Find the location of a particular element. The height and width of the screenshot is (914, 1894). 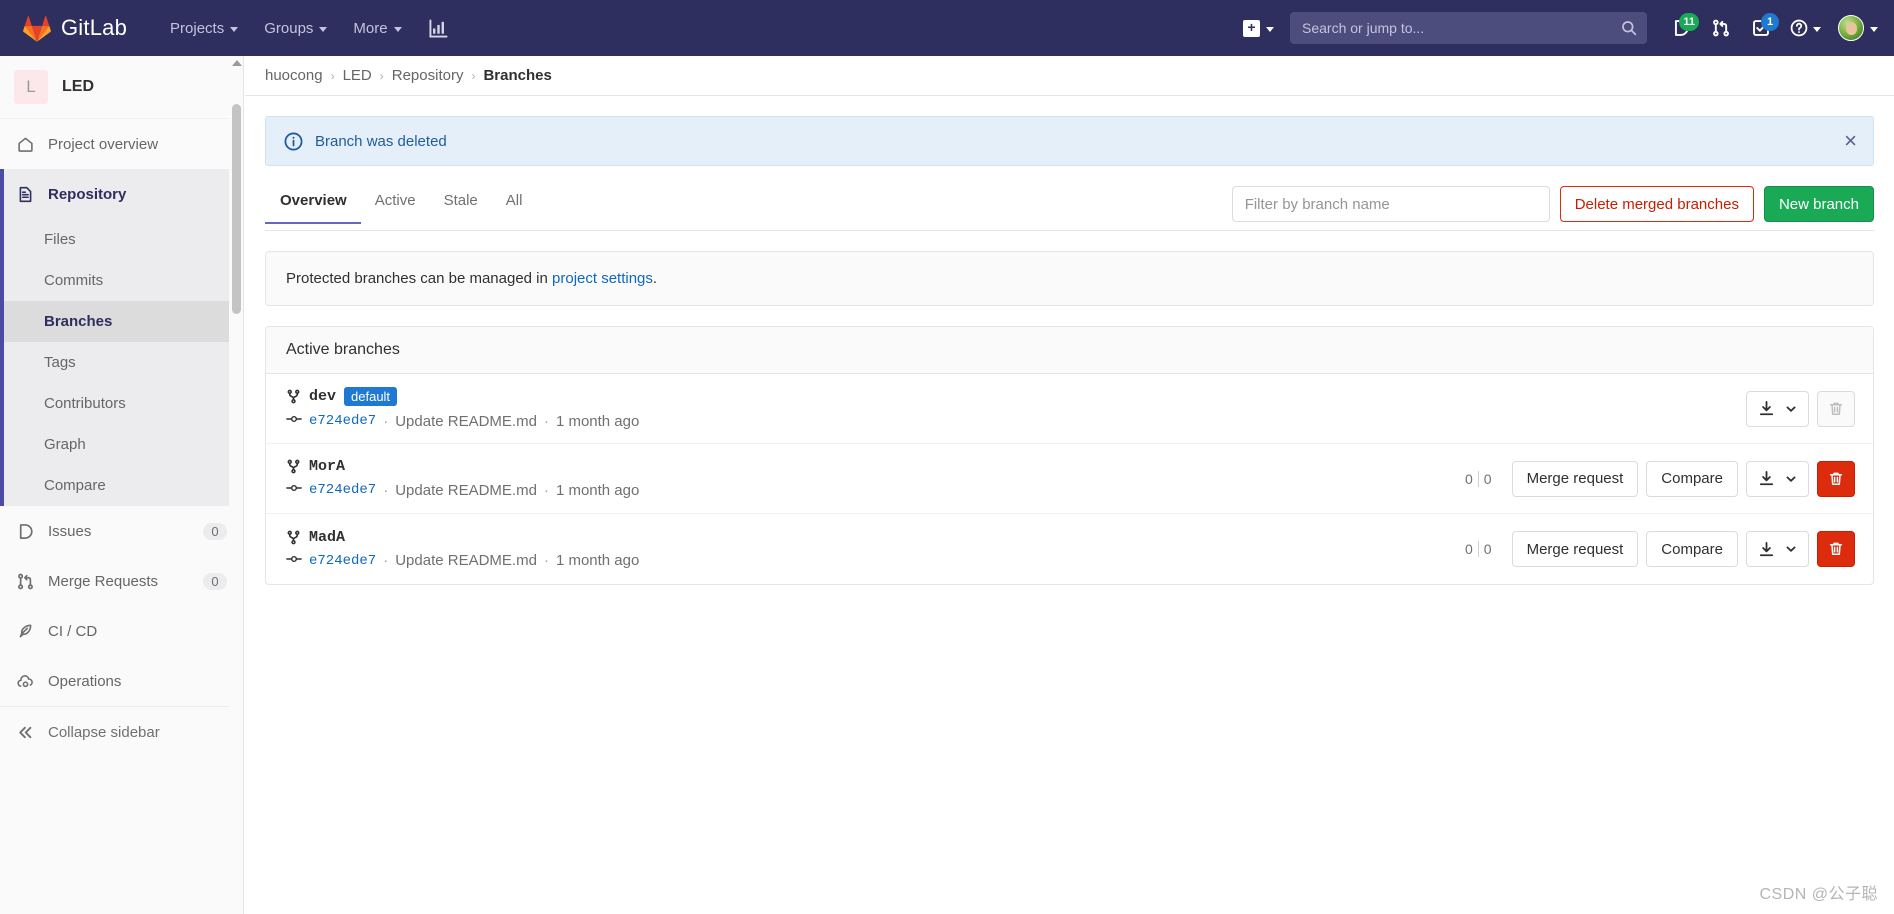

sidebar-subitem-commits: Commits is located at coordinates (121, 280).